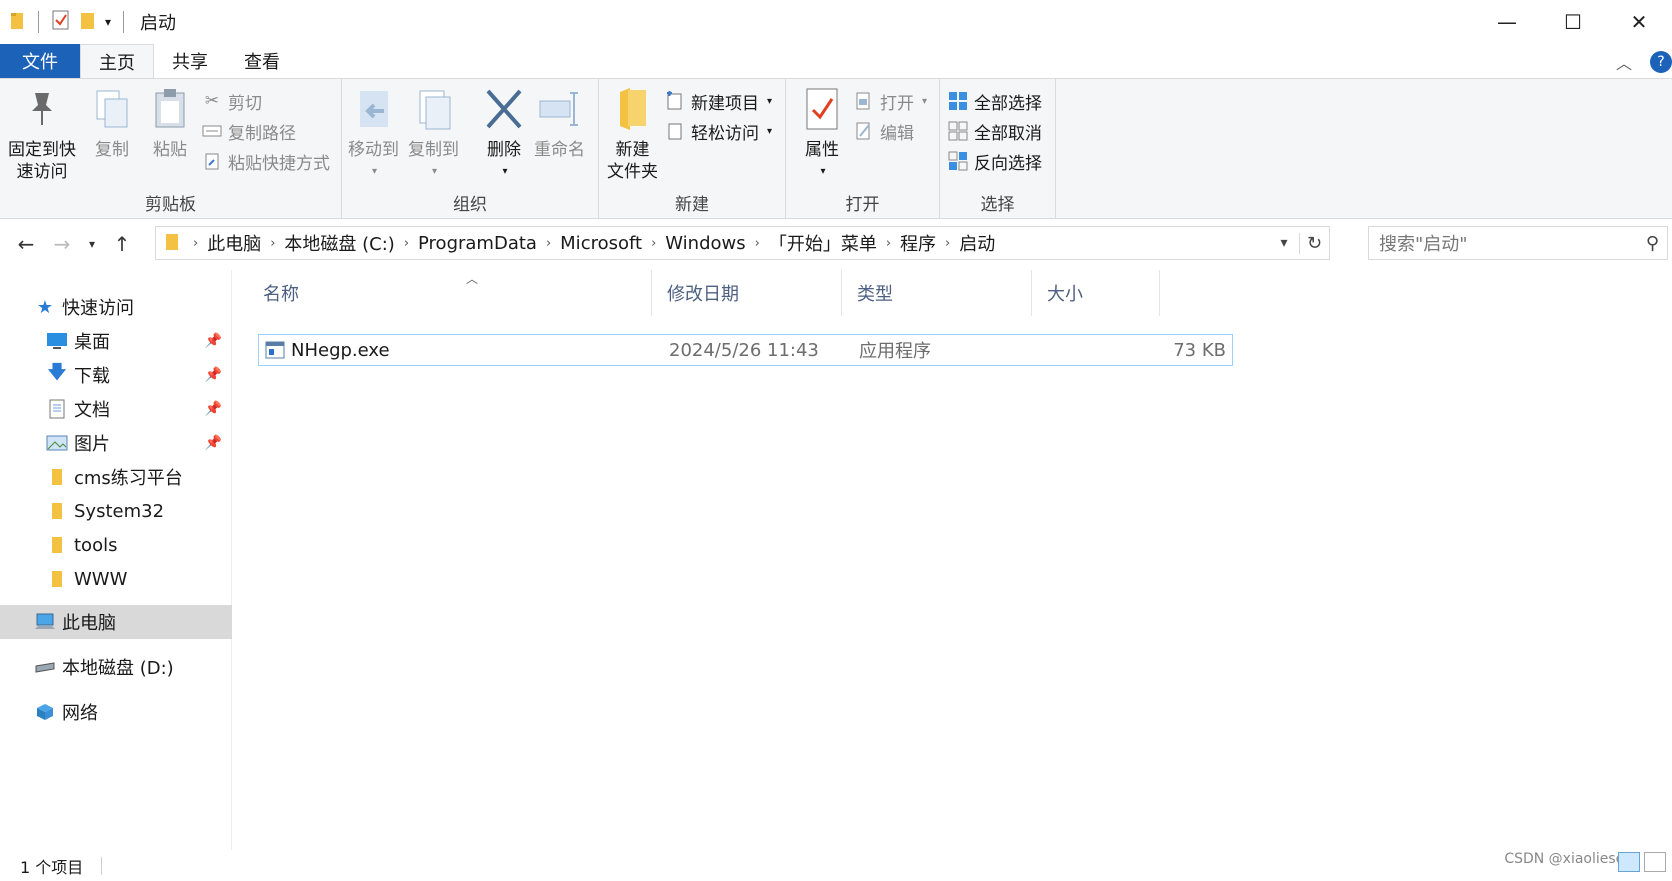  What do you see at coordinates (92, 244) in the screenshot?
I see `recent-locations-chevron-icon: ▾` at bounding box center [92, 244].